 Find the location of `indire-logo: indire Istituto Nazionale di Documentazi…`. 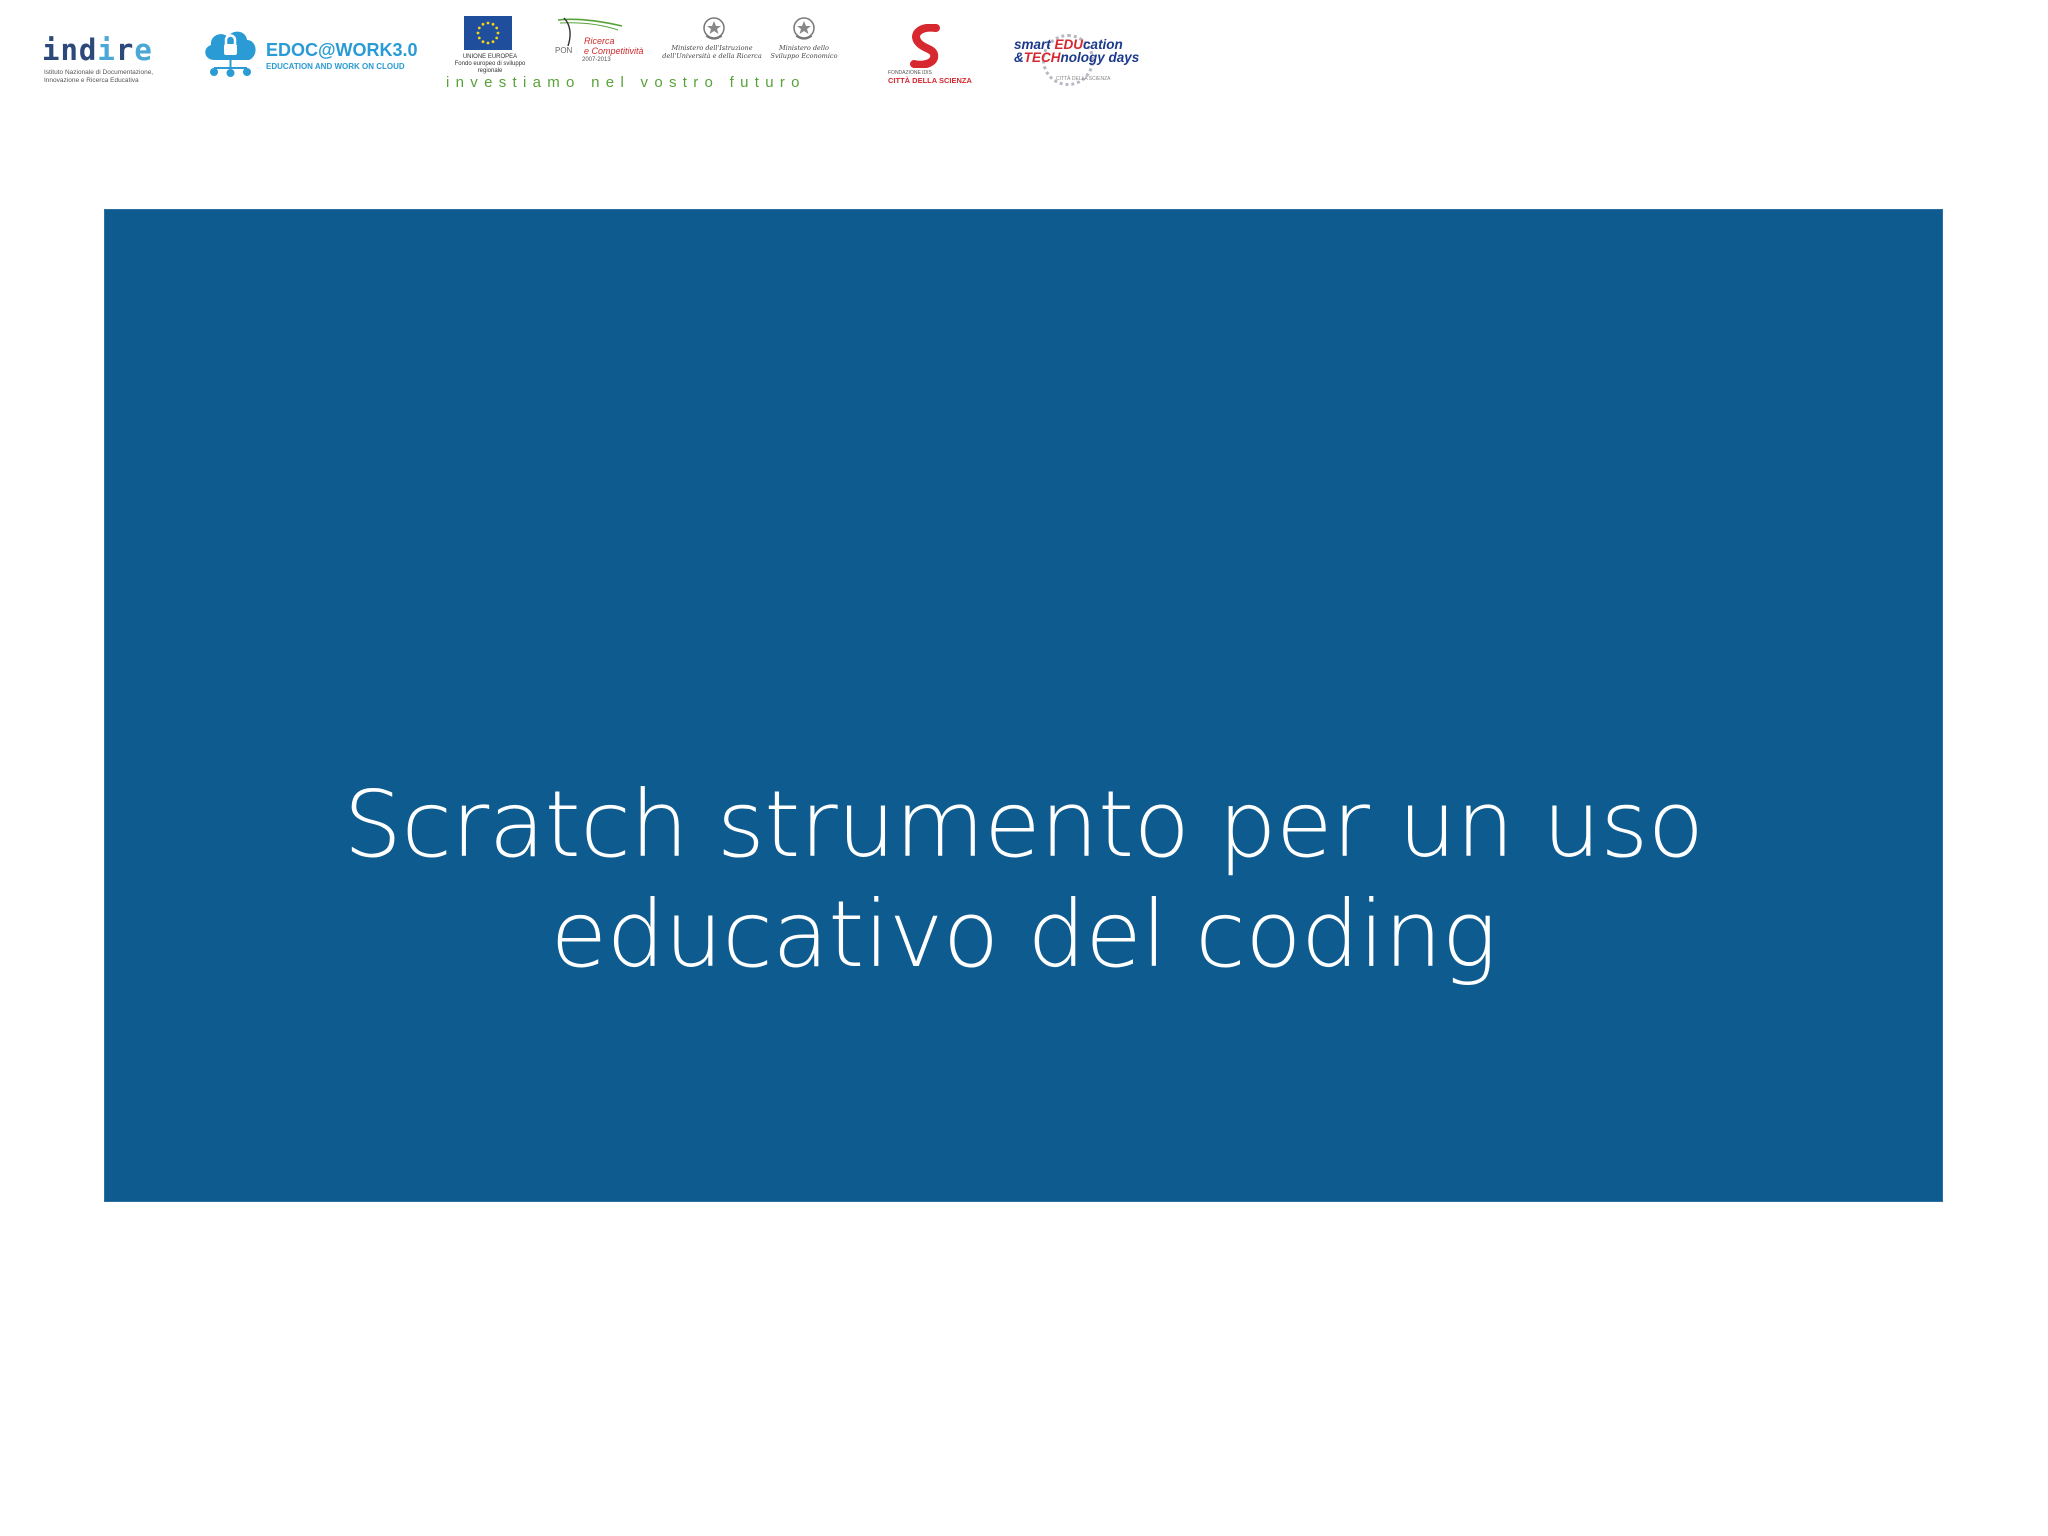

indire-logo: indire Istituto Nazionale di Documentazi… is located at coordinates (98, 61).